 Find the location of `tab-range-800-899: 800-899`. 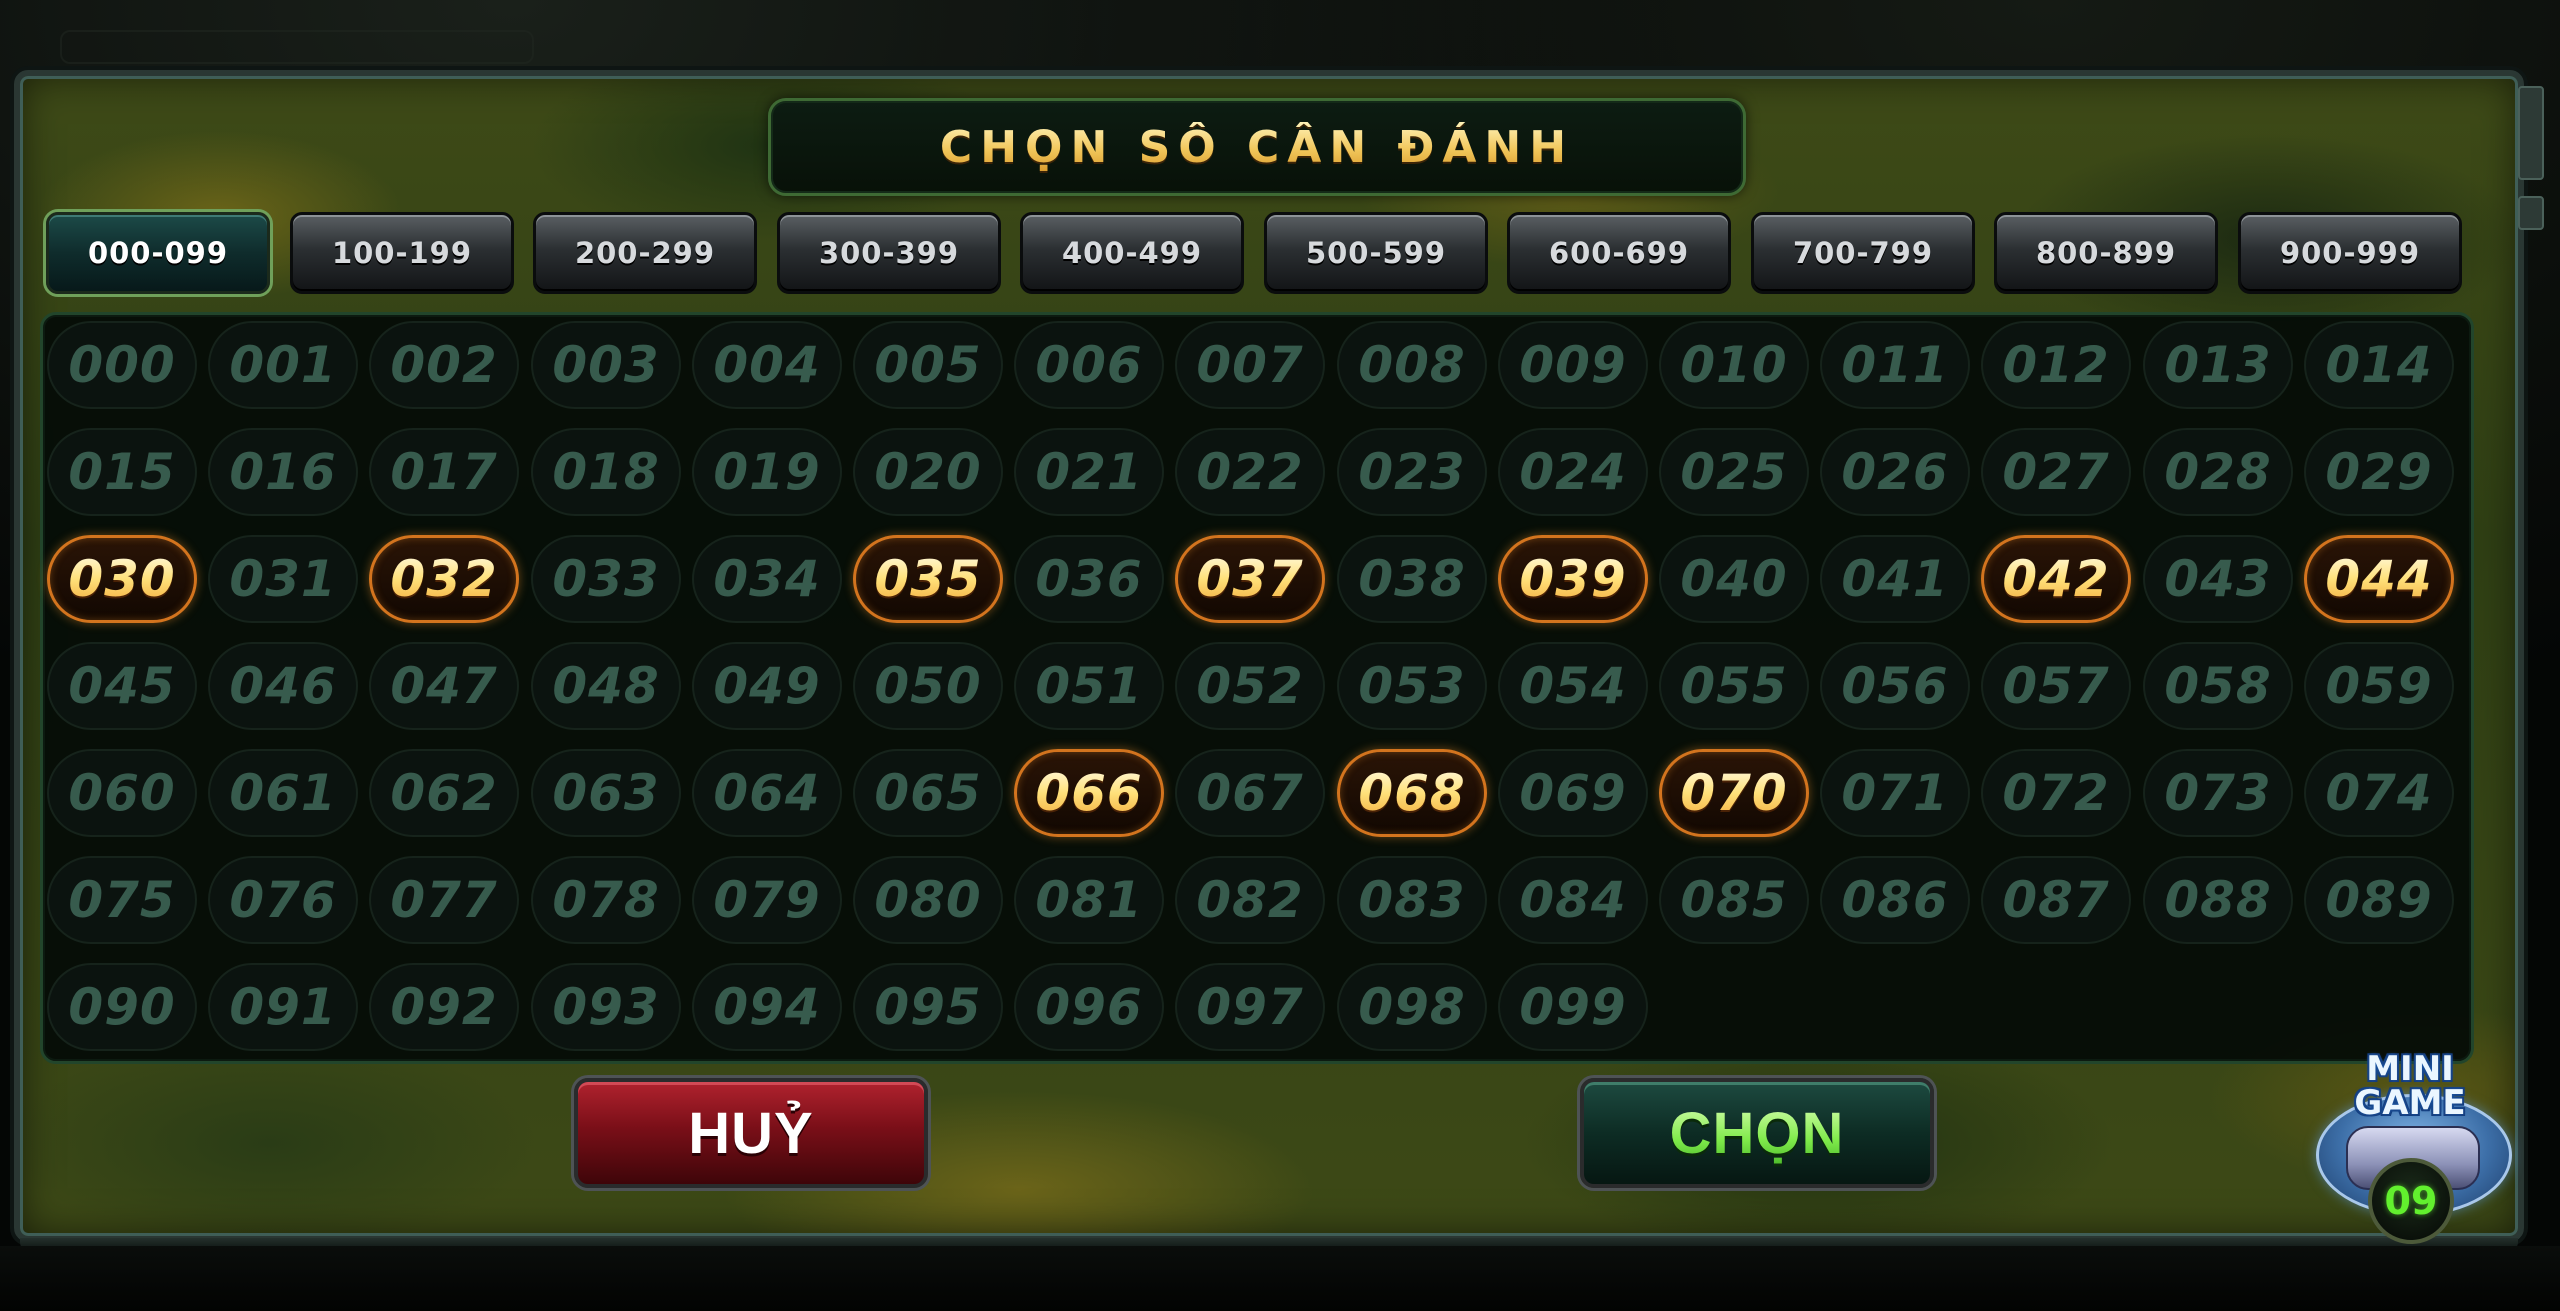

tab-range-800-899: 800-899 is located at coordinates (2106, 253).